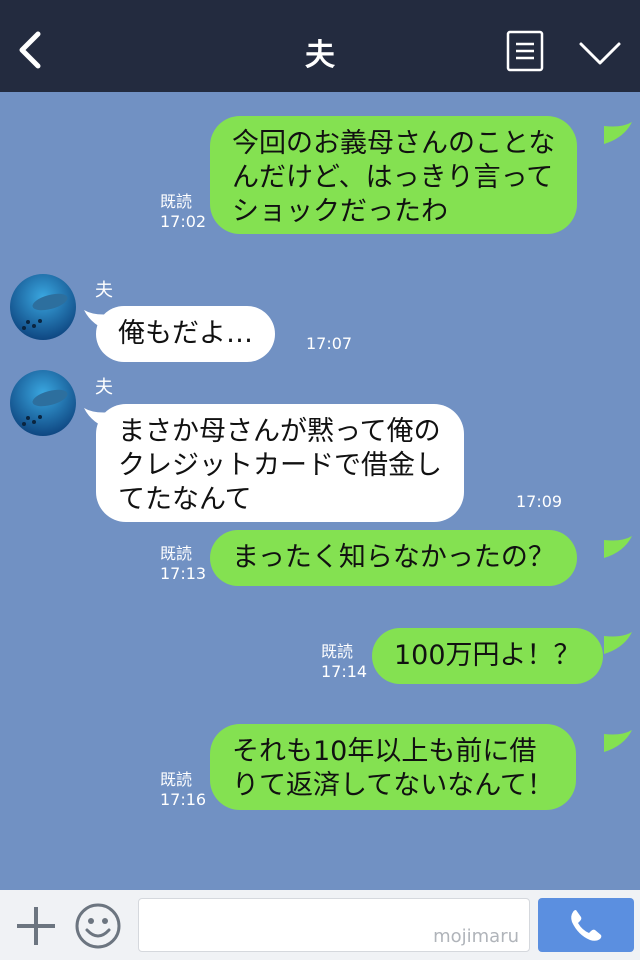  I want to click on phone-icon, so click(586, 925).